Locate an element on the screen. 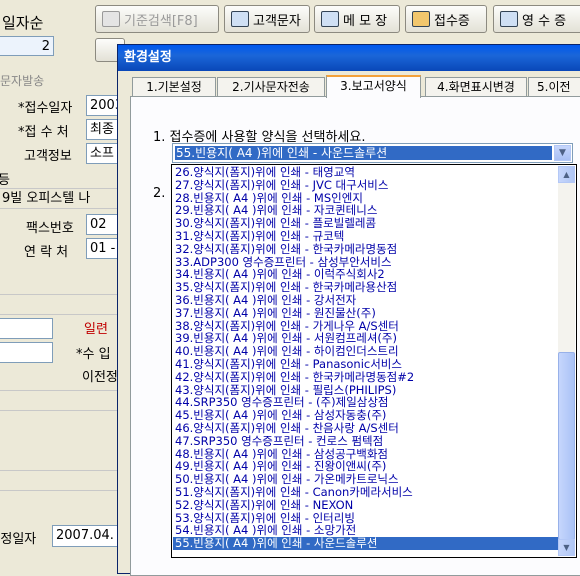  serial-text: 일련 is located at coordinates (96, 329).